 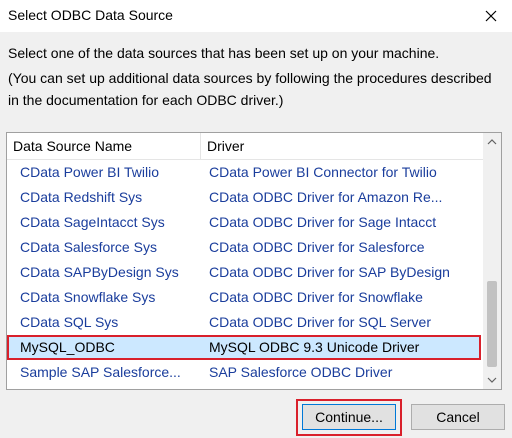 What do you see at coordinates (314, 347) in the screenshot?
I see `driver-name: MySQL ODBC 9.3 Unicode Driver` at bounding box center [314, 347].